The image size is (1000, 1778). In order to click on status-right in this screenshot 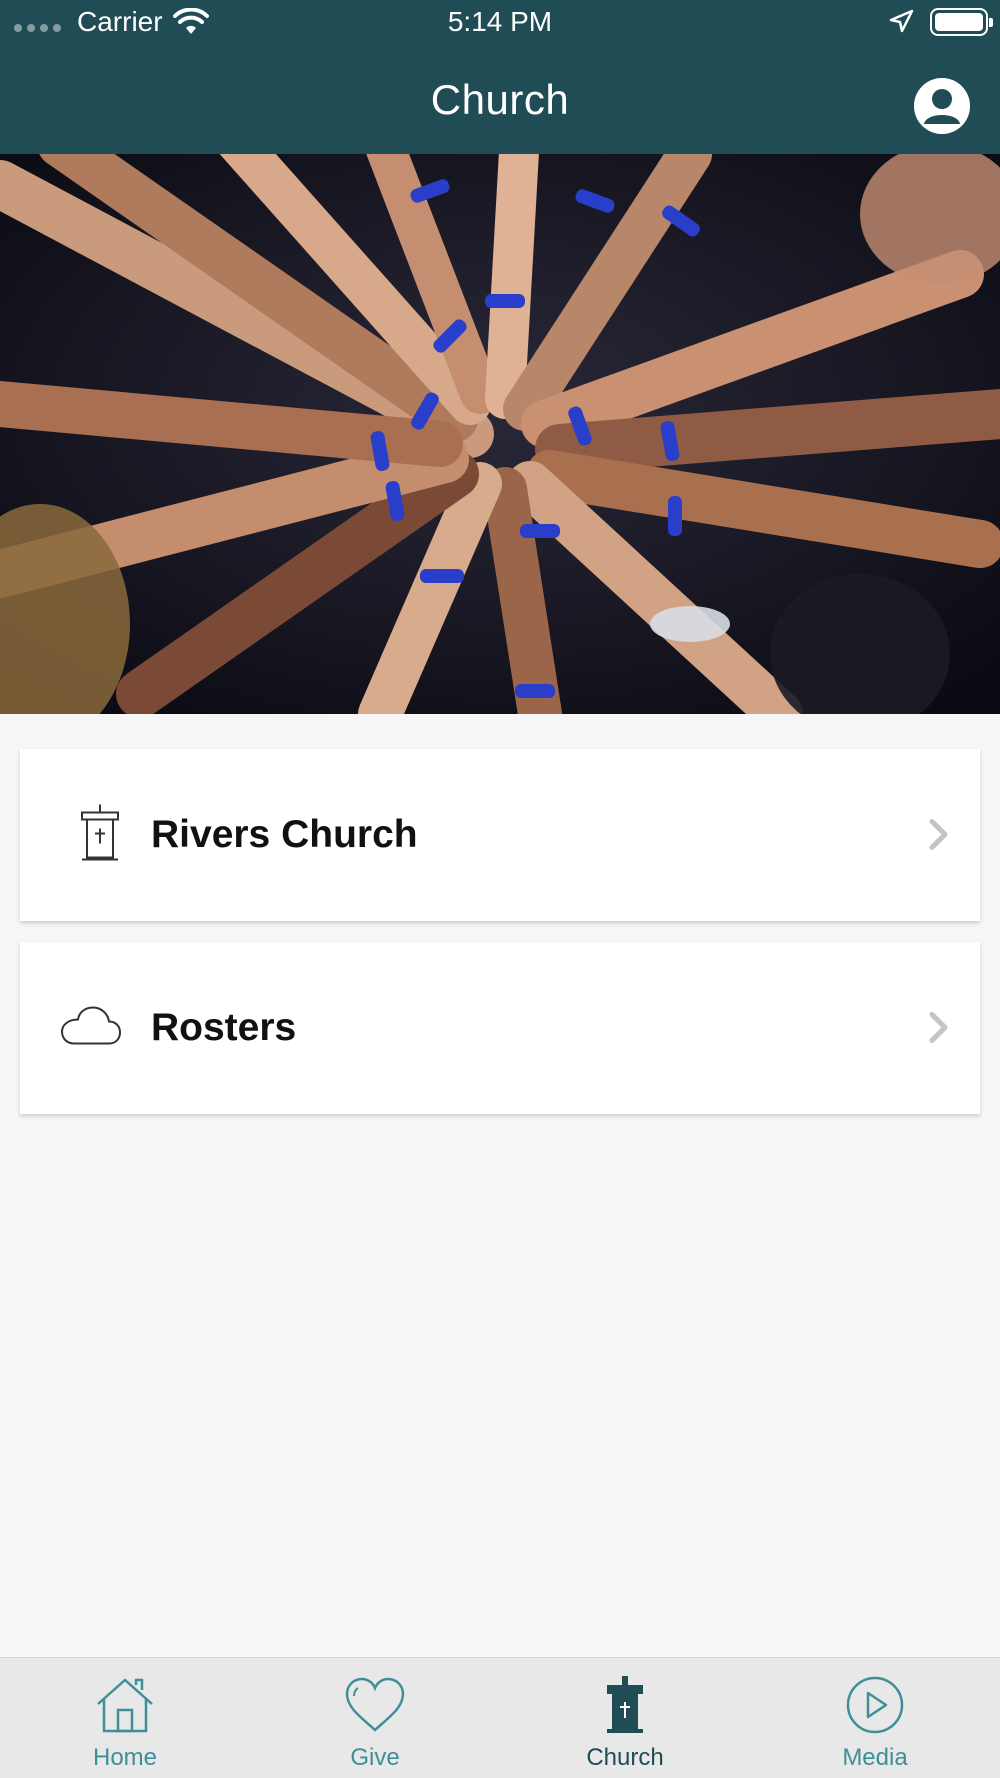, I will do `click(940, 22)`.